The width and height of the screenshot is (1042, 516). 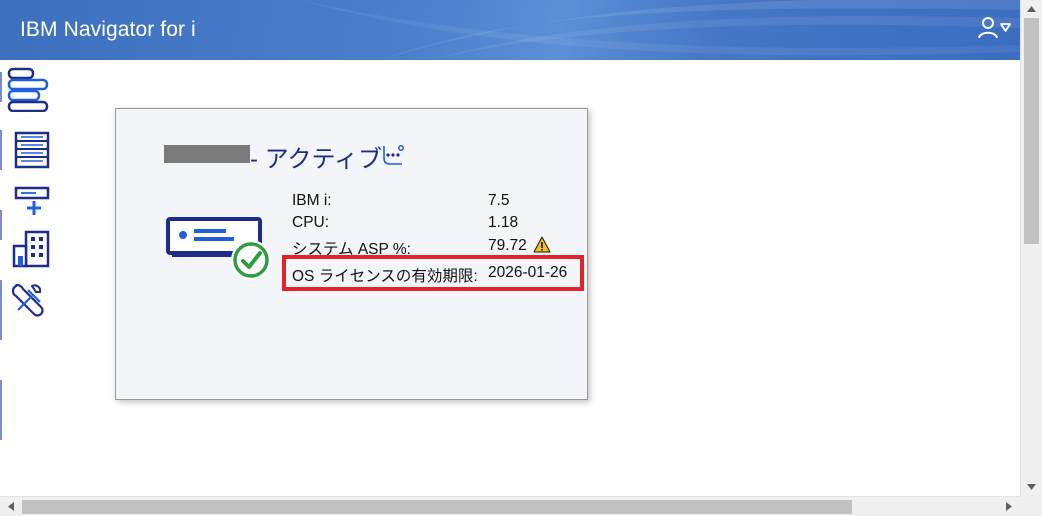 I want to click on nav-item-summary, so click(x=31, y=89).